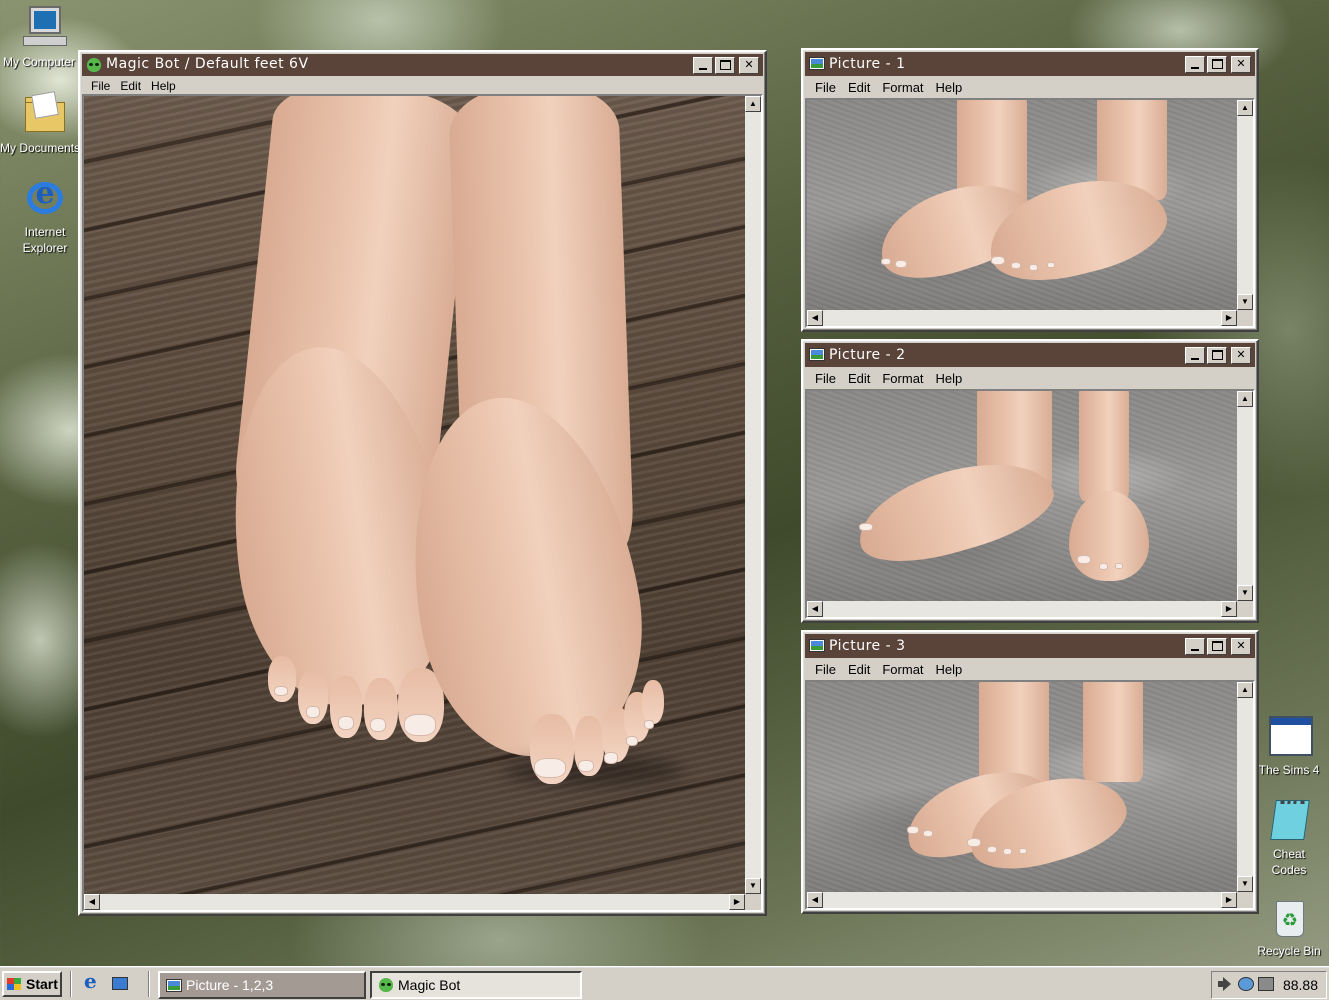  I want to click on system-tray: 88.88, so click(1269, 985).